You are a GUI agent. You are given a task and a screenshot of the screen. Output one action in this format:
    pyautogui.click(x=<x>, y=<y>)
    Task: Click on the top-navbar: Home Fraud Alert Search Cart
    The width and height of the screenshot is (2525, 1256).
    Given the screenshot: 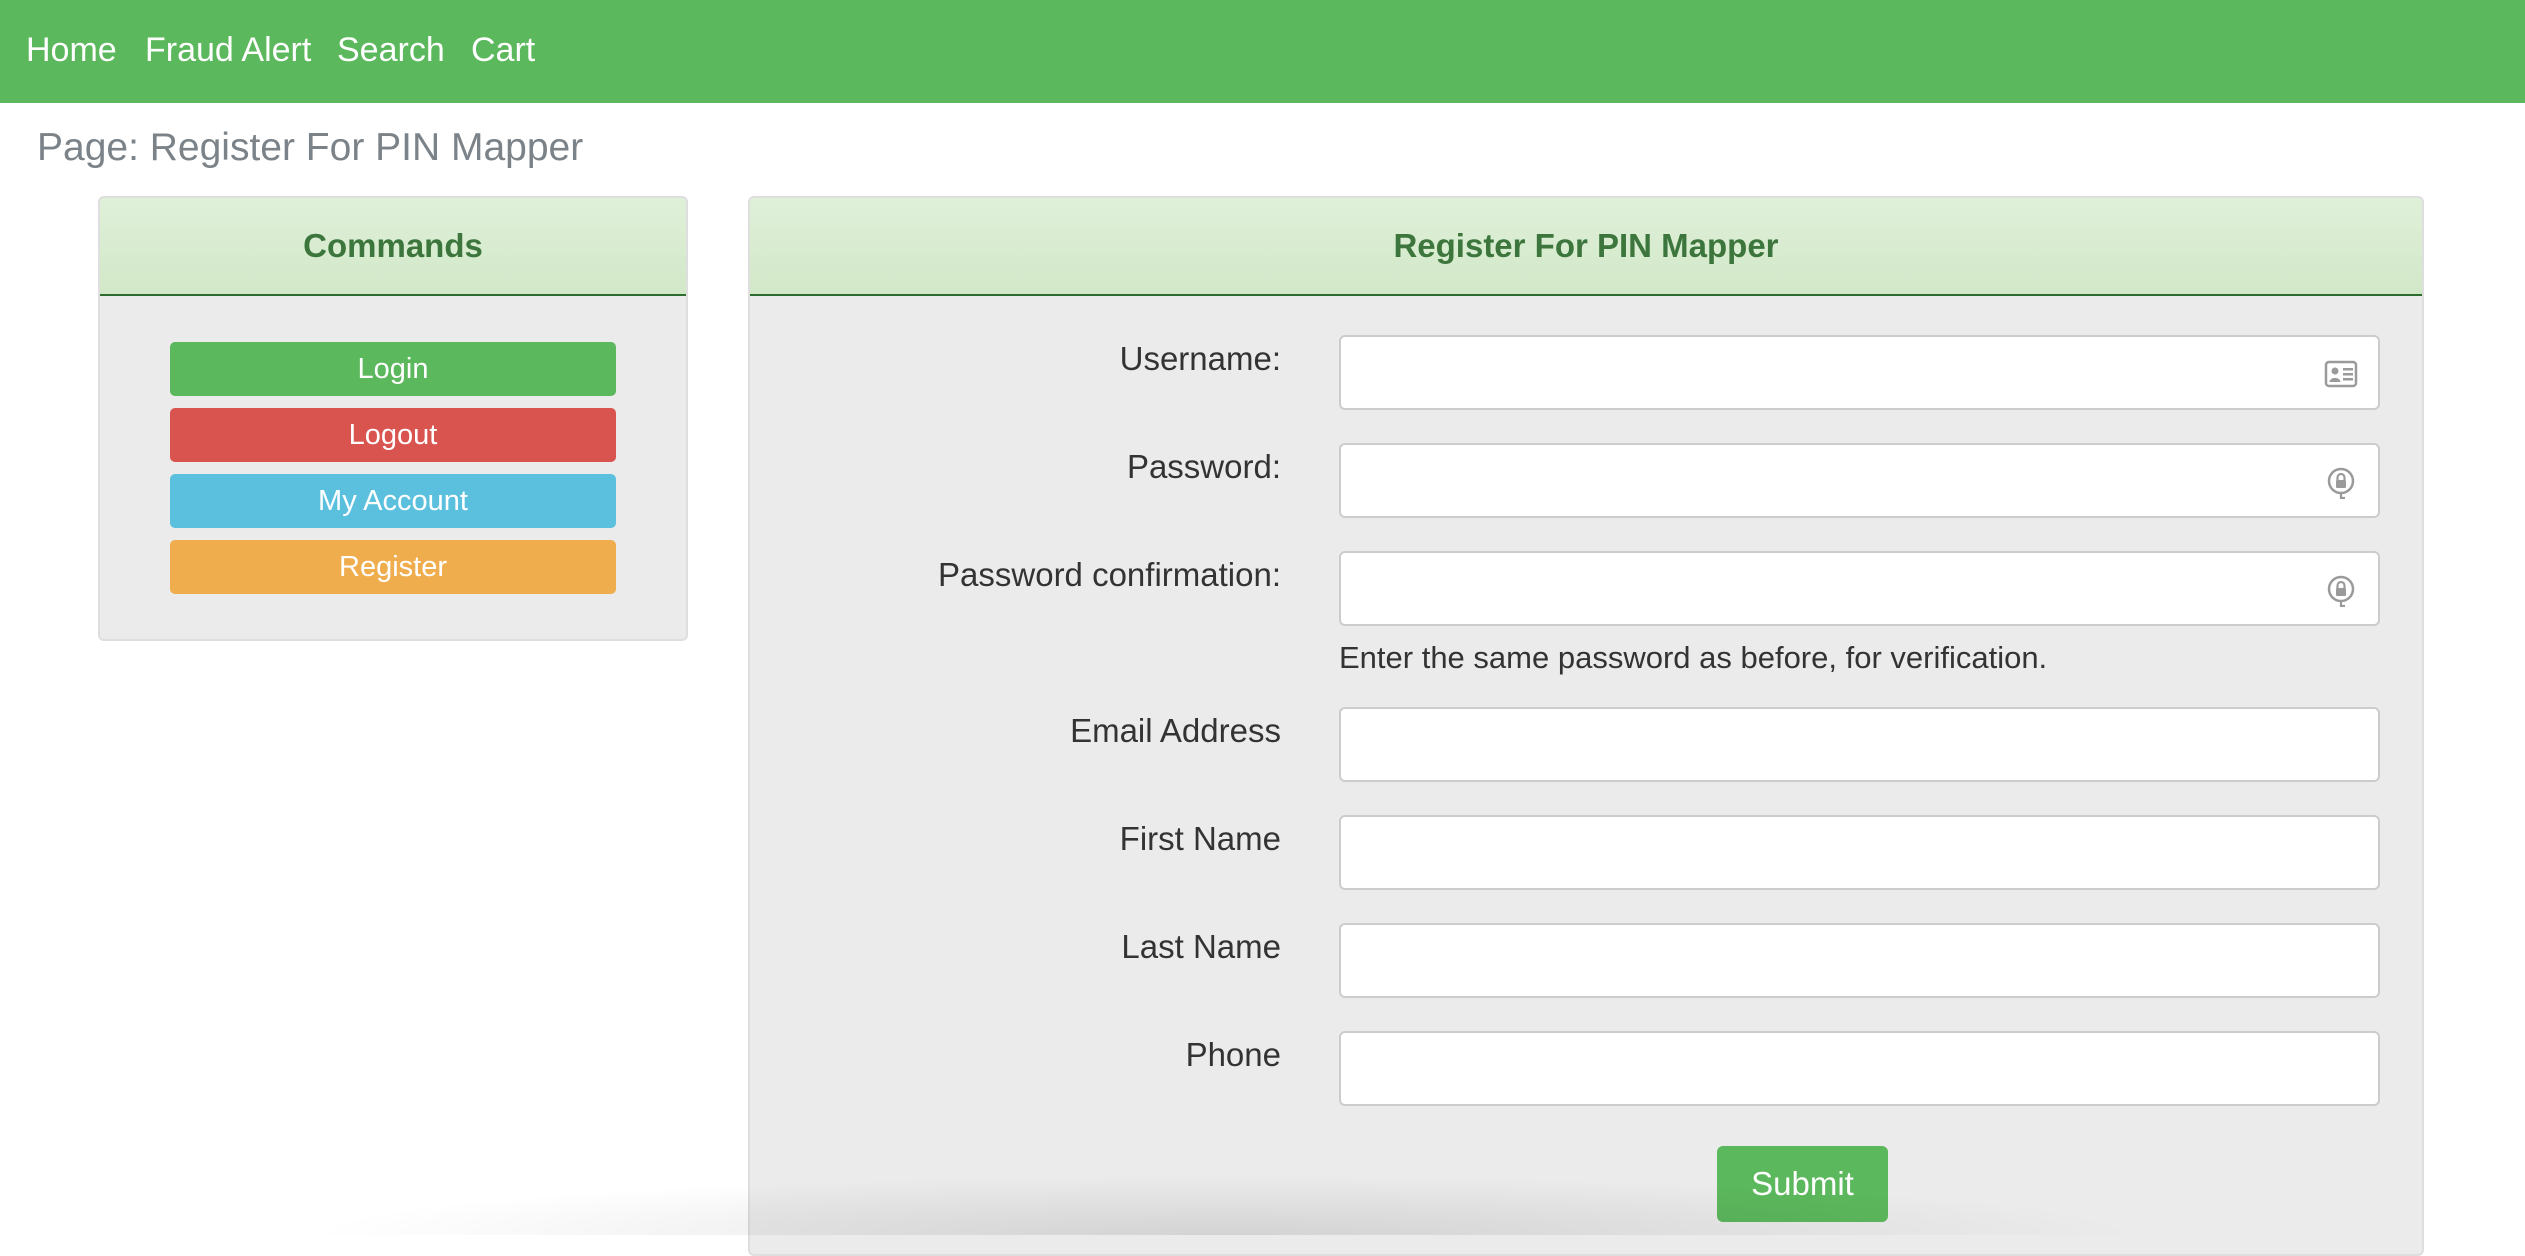 What is the action you would take?
    pyautogui.click(x=1262, y=51)
    